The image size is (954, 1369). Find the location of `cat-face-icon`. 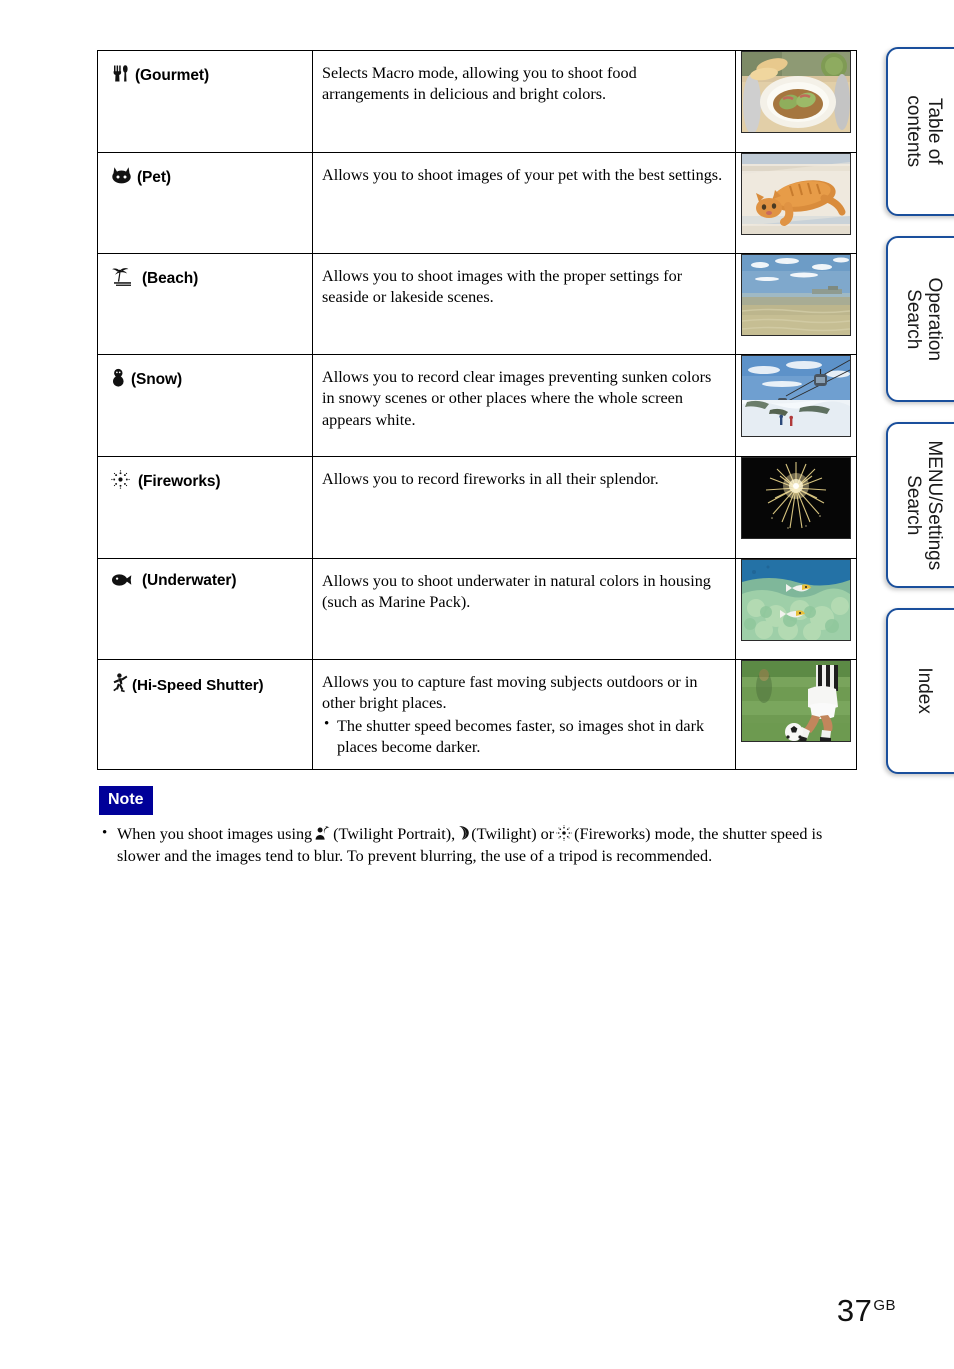

cat-face-icon is located at coordinates (121, 175).